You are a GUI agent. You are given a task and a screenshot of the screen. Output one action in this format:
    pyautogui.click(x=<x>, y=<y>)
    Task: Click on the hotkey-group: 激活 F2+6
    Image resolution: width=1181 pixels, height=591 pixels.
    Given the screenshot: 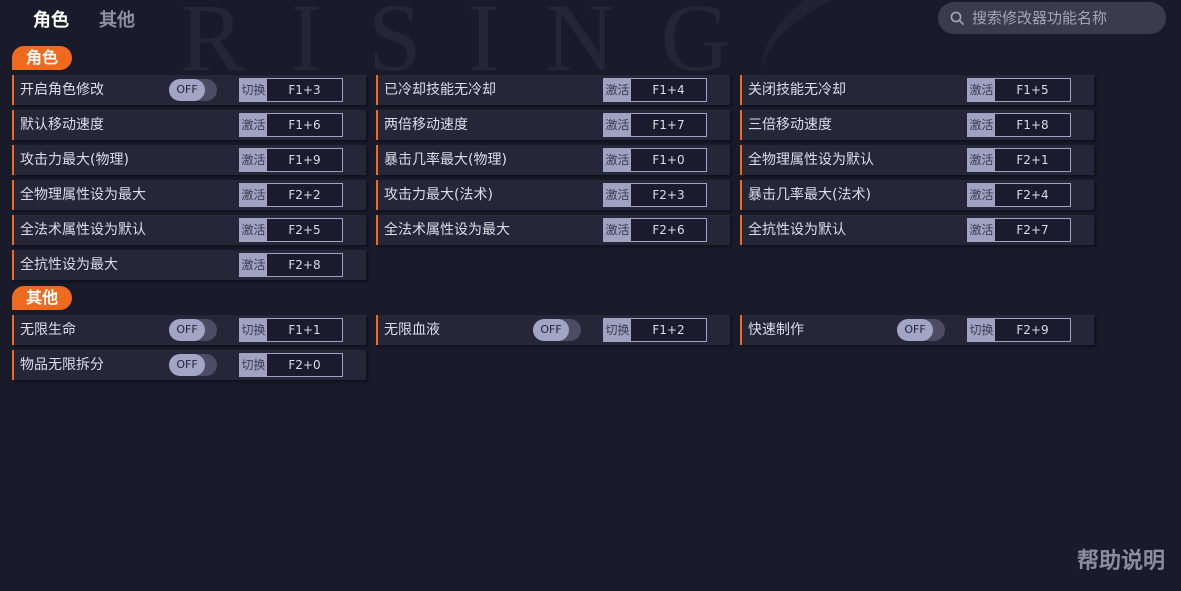 What is the action you would take?
    pyautogui.click(x=655, y=230)
    